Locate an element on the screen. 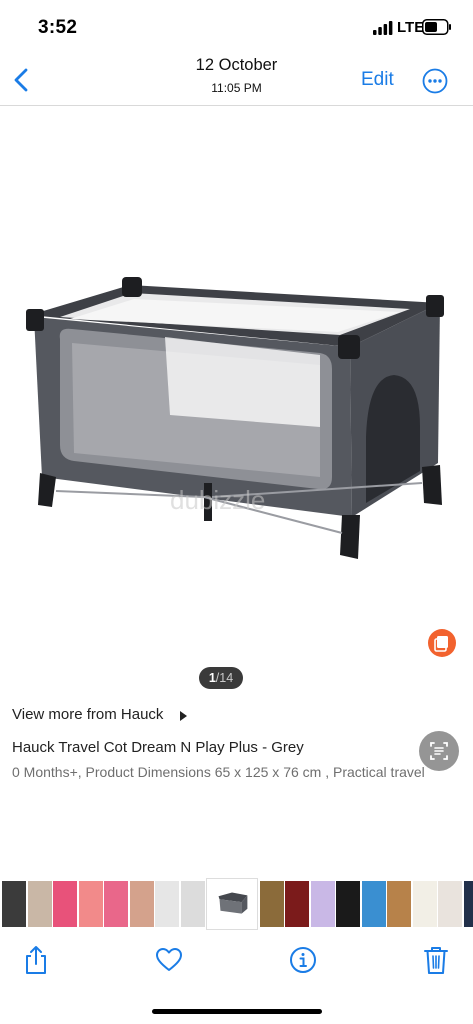 The width and height of the screenshot is (473, 1024). pager-current: 1 is located at coordinates (212, 678).